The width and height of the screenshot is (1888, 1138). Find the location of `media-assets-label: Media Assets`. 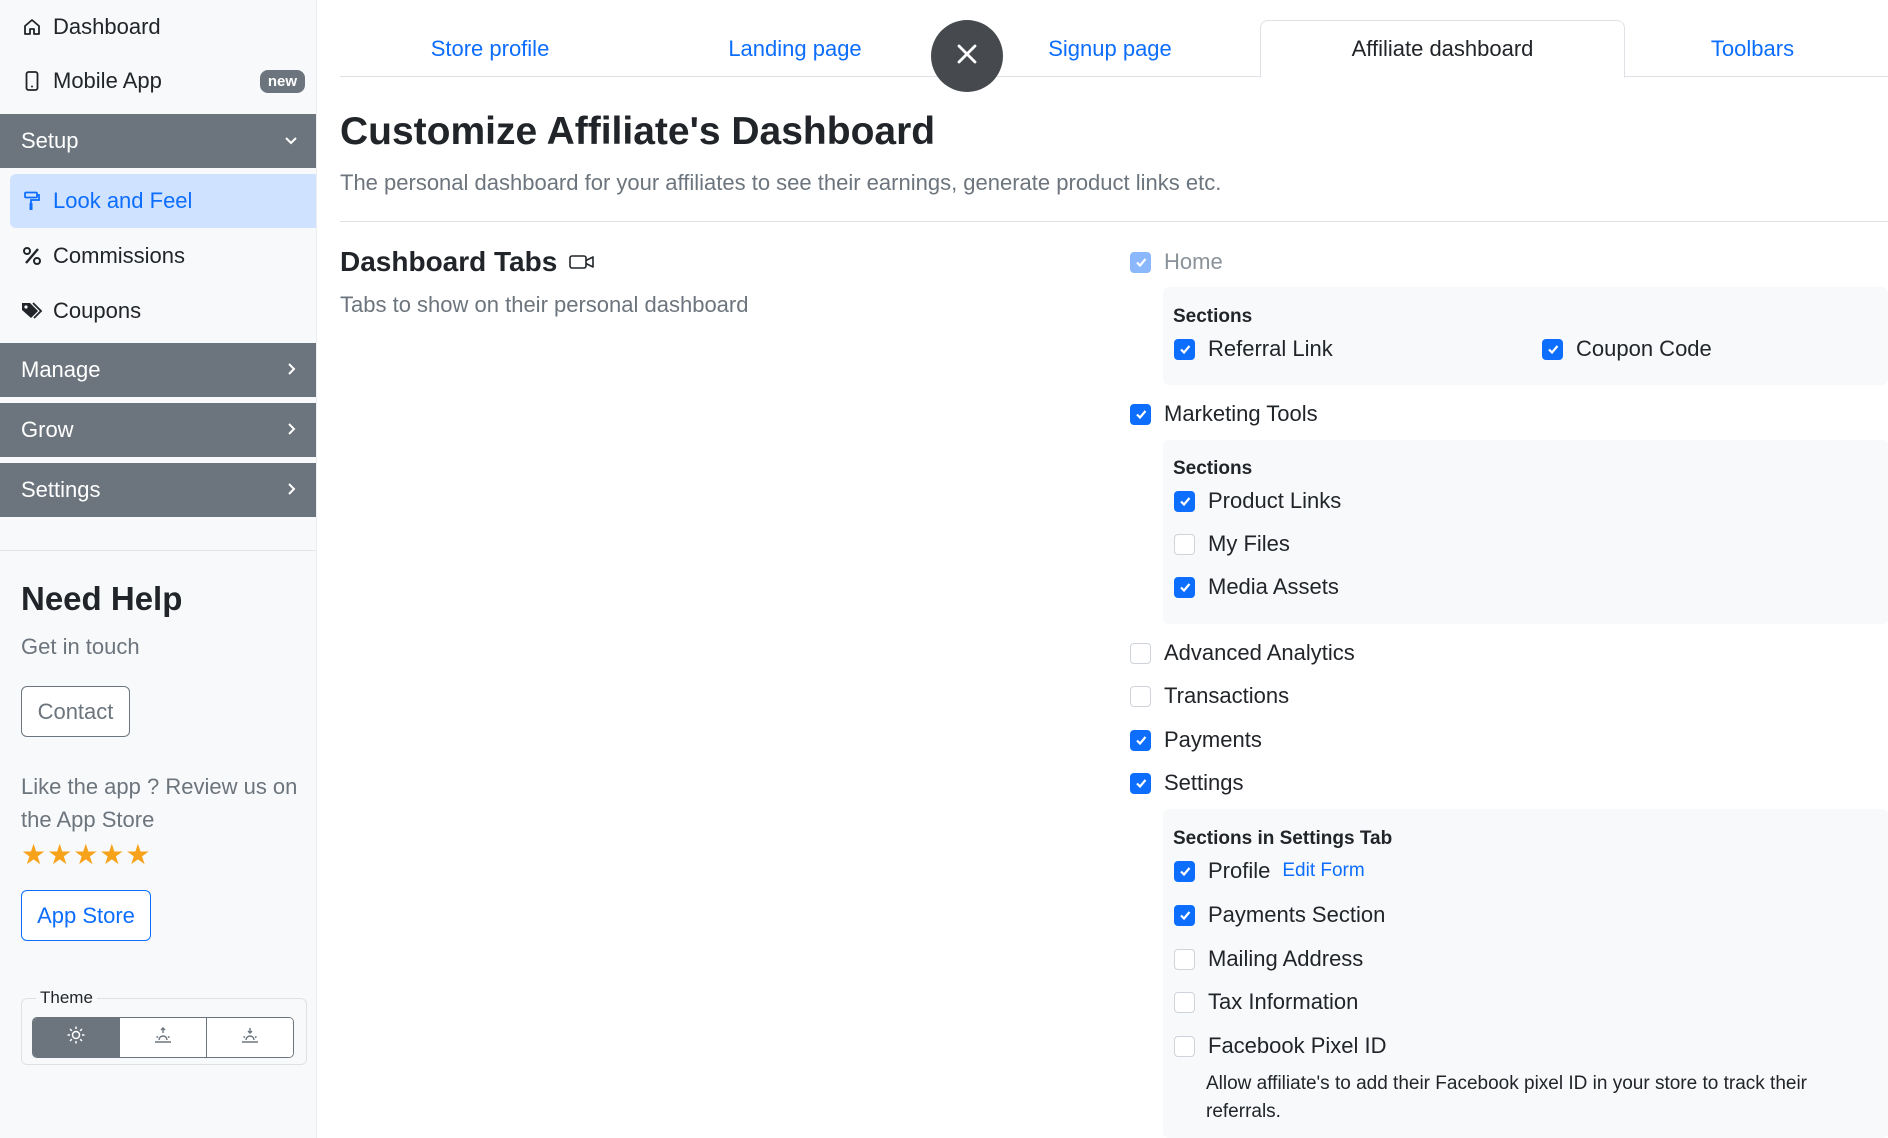

media-assets-label: Media Assets is located at coordinates (1273, 586).